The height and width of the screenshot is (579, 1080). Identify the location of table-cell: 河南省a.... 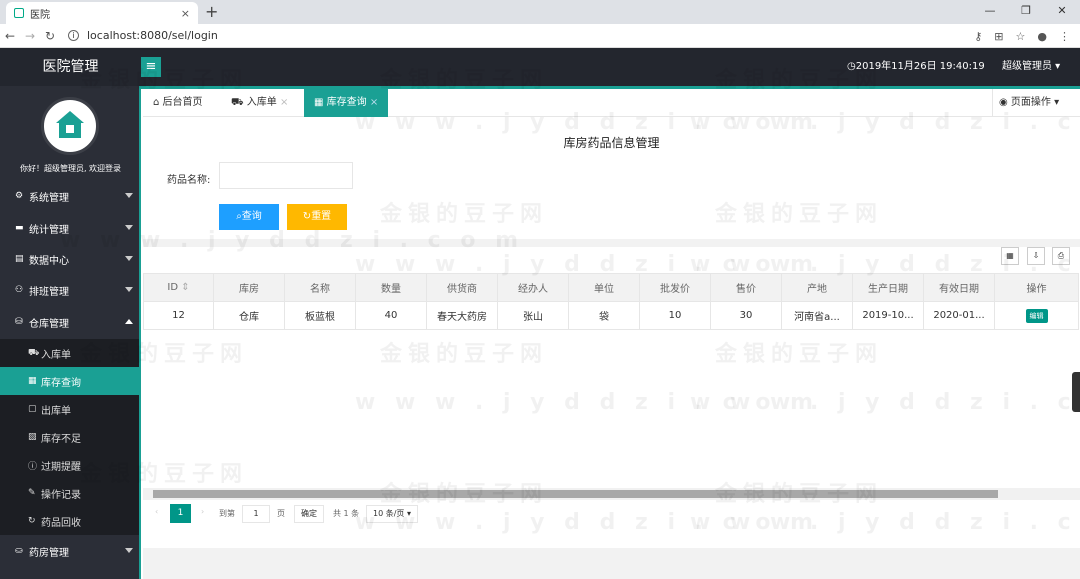
(817, 315).